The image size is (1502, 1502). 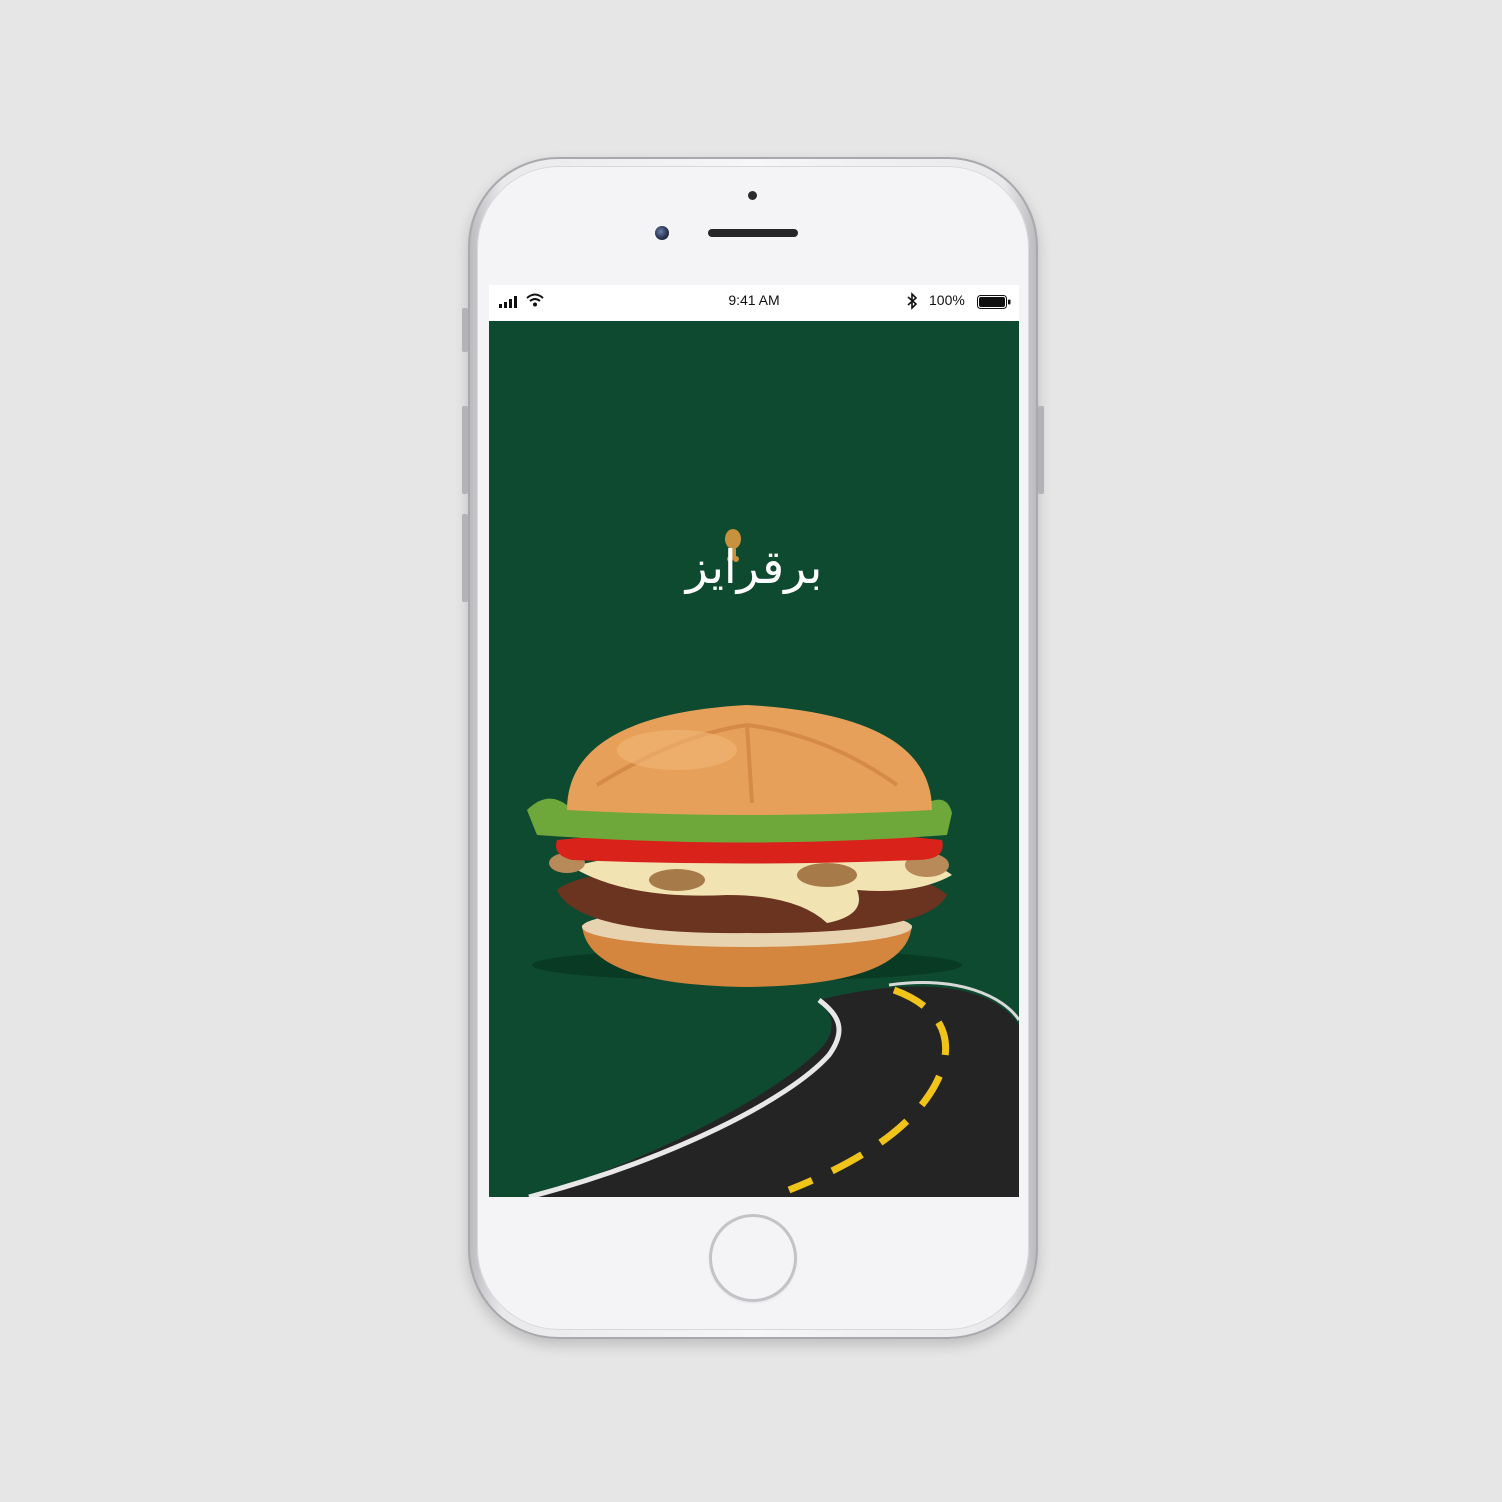 What do you see at coordinates (465, 450) in the screenshot?
I see `volume-up-button` at bounding box center [465, 450].